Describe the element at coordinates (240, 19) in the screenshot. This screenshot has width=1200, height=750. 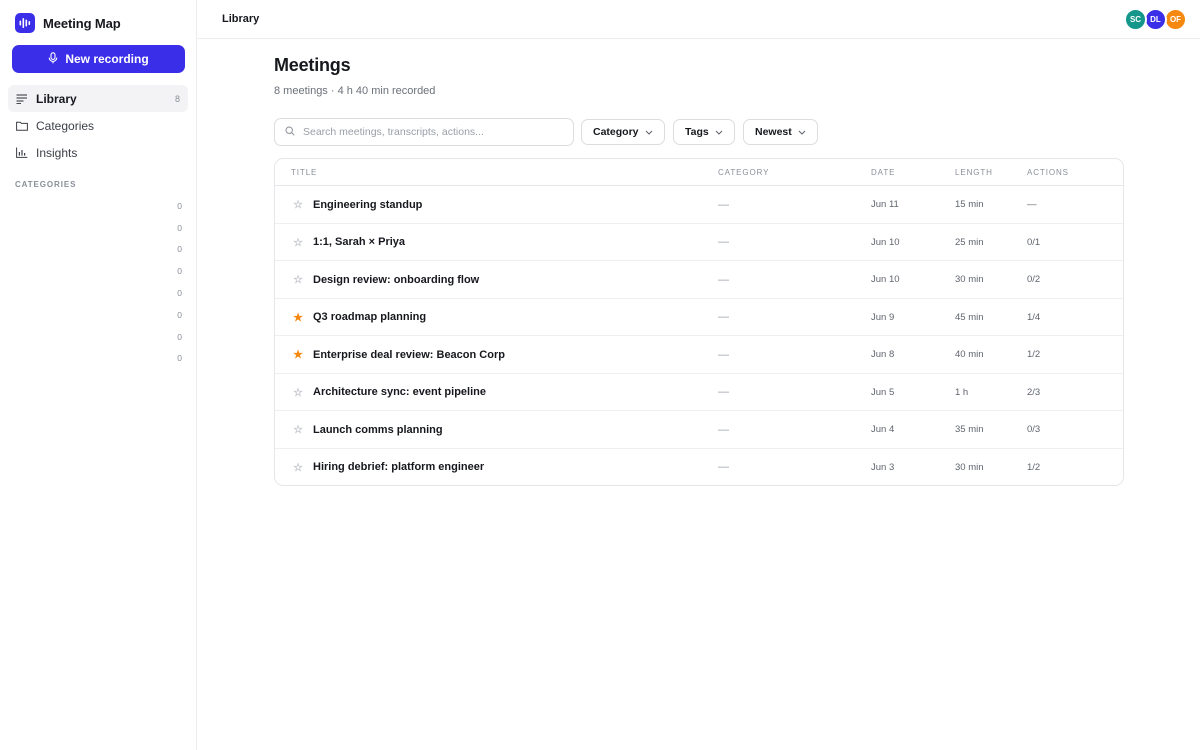
I see `breadcrumb: Library` at that location.